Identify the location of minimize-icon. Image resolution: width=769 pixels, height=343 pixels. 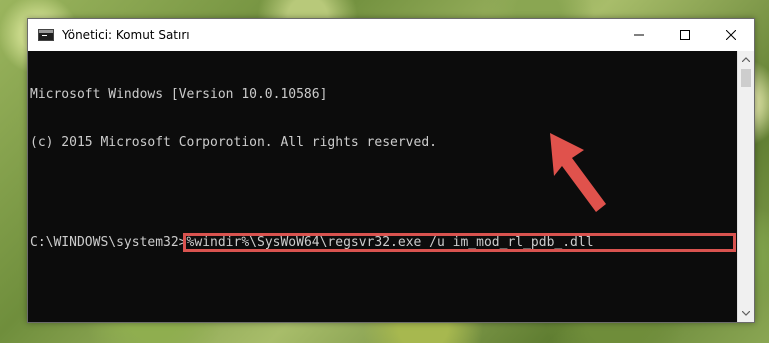
(639, 35).